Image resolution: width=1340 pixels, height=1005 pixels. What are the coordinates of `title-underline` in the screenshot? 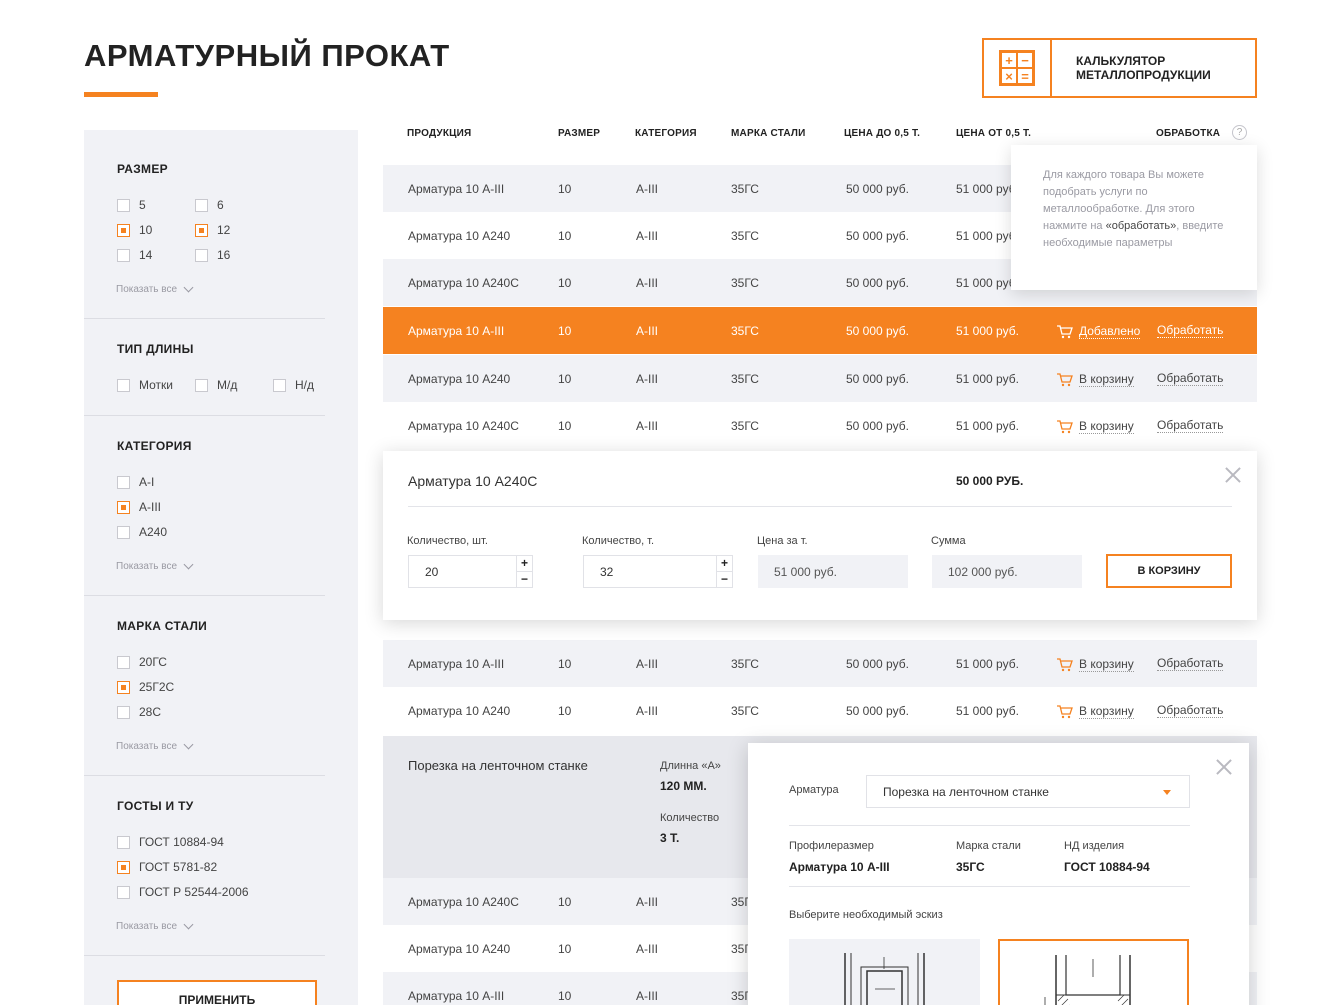 It's located at (121, 94).